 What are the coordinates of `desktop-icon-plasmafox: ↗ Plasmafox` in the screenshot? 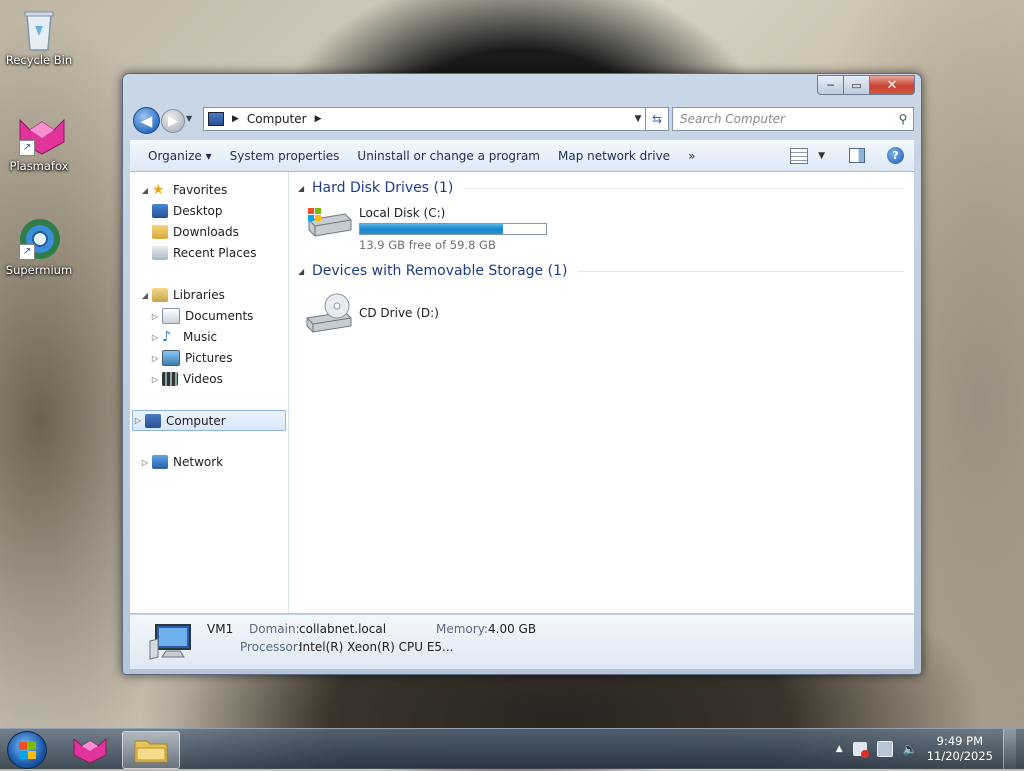 It's located at (39, 142).